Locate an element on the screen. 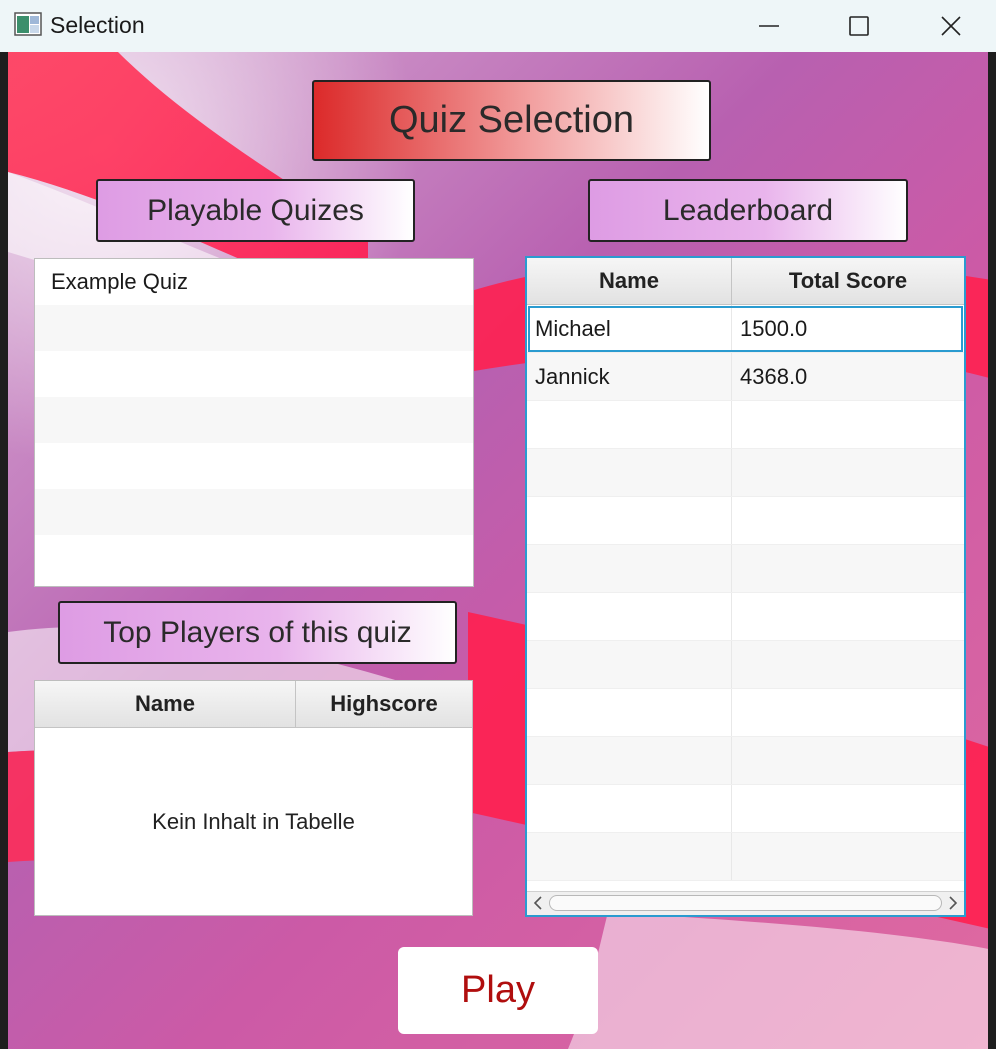 The height and width of the screenshot is (1049, 996). chevron-right-icon is located at coordinates (953, 903).